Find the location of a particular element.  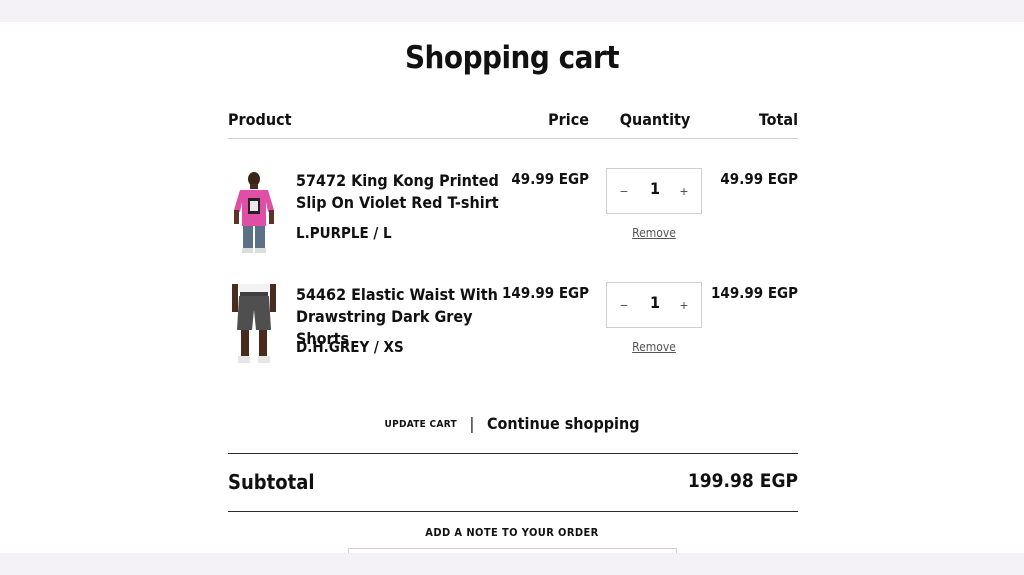

update-cart-button: UPDATE CART is located at coordinates (420, 424).